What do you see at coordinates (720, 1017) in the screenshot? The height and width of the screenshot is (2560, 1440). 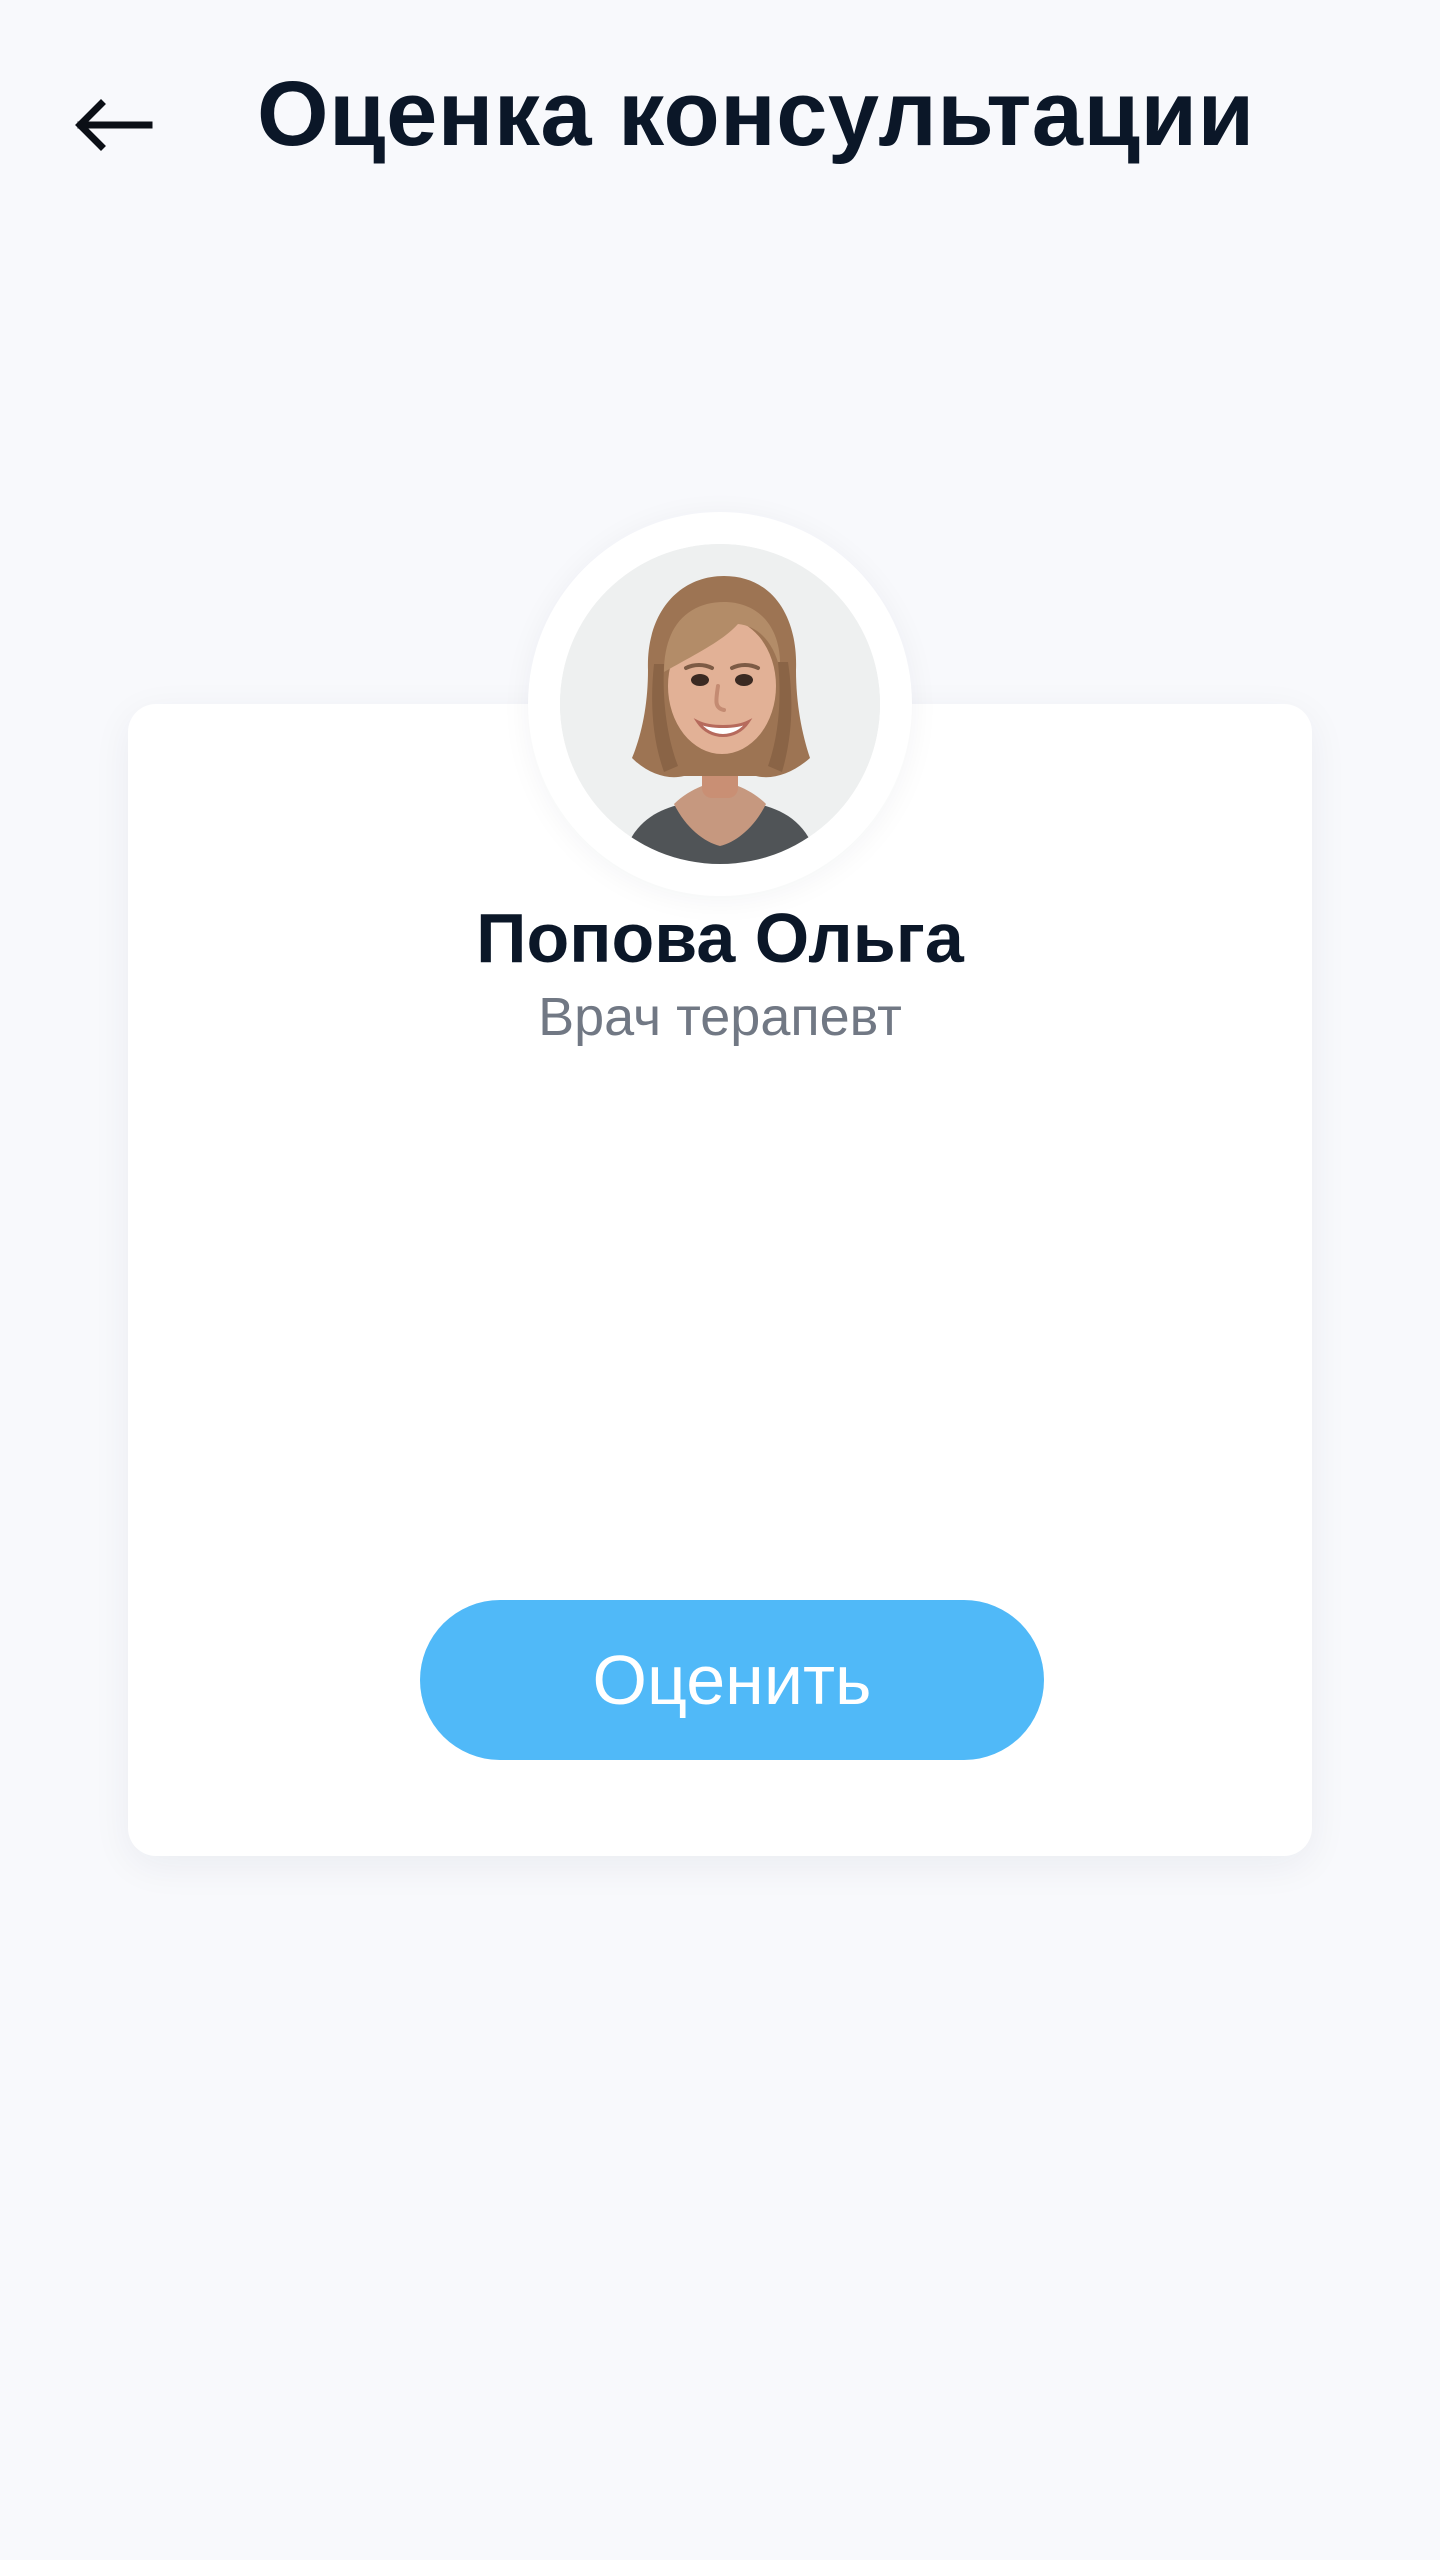 I see `doctor-role: Врач терапевт` at bounding box center [720, 1017].